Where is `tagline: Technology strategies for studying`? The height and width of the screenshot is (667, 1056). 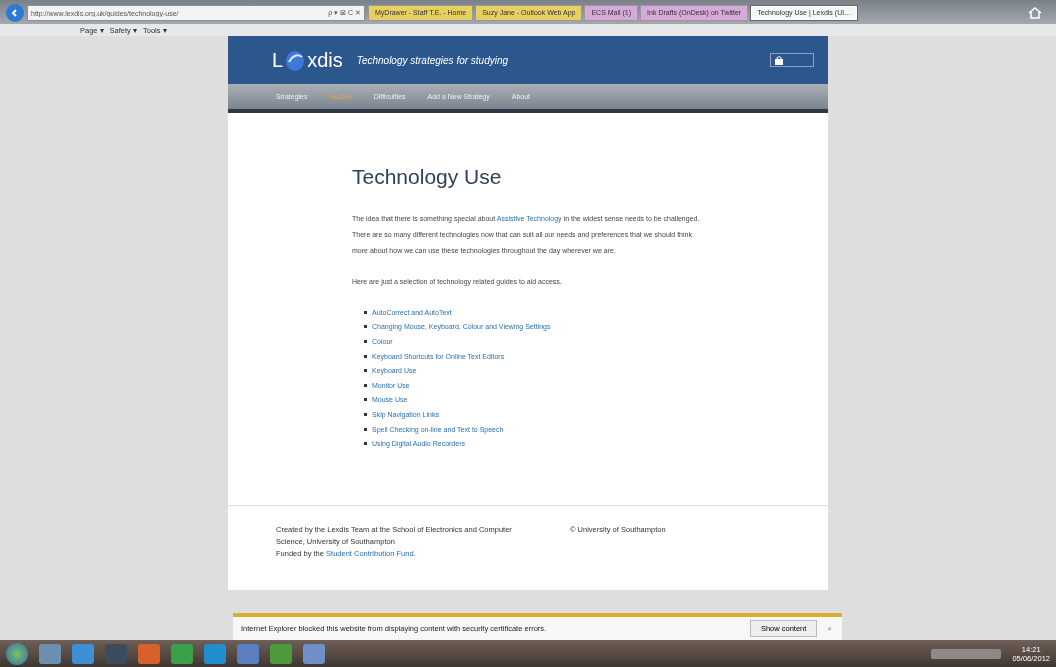 tagline: Technology strategies for studying is located at coordinates (433, 60).